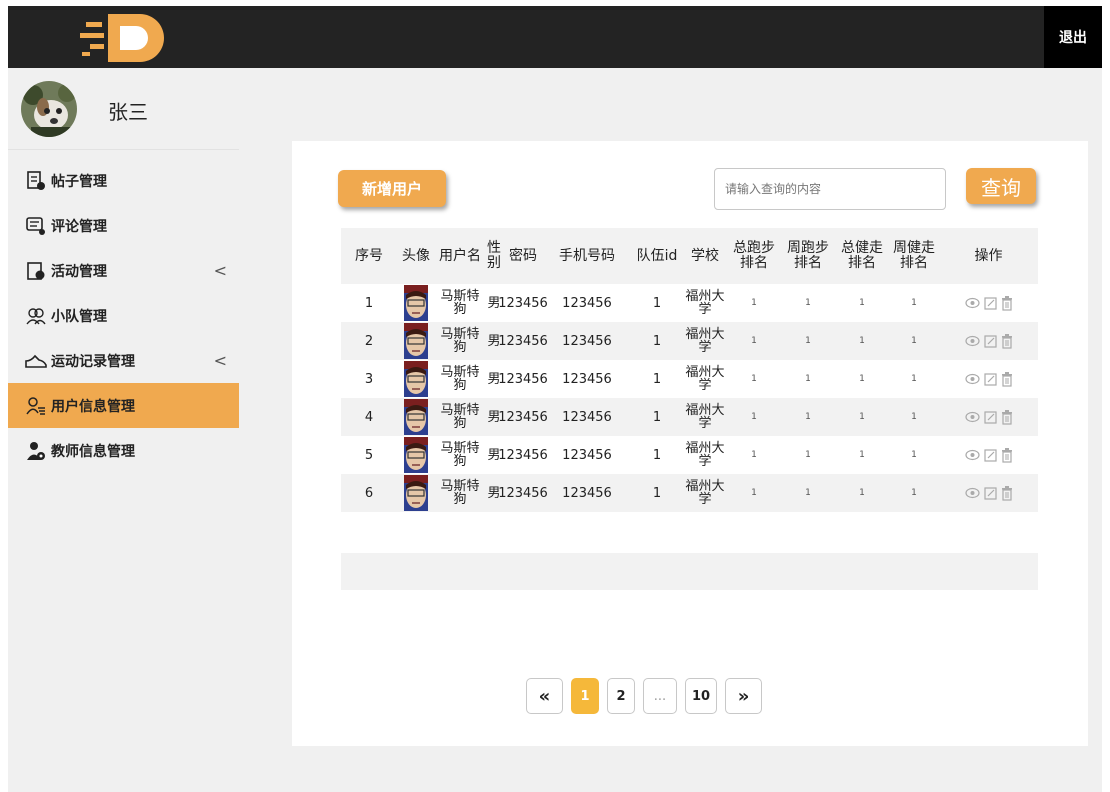 This screenshot has height=792, width=1110. I want to click on cell-phone: 123456, so click(587, 379).